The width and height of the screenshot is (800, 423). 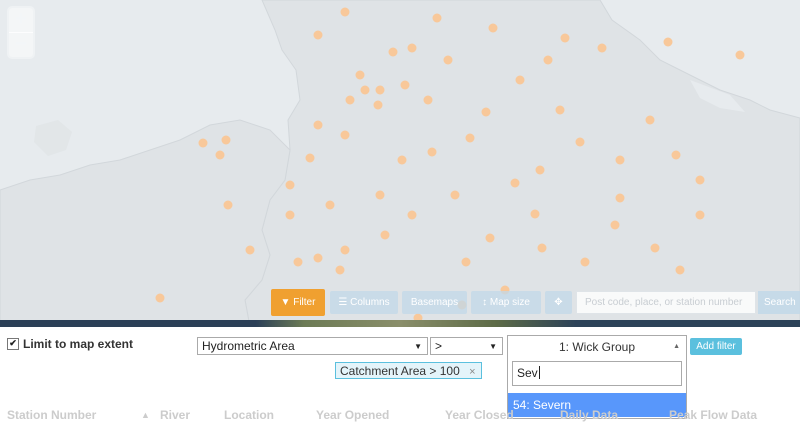 I want to click on zoom-in-button: +, so click(x=21, y=20).